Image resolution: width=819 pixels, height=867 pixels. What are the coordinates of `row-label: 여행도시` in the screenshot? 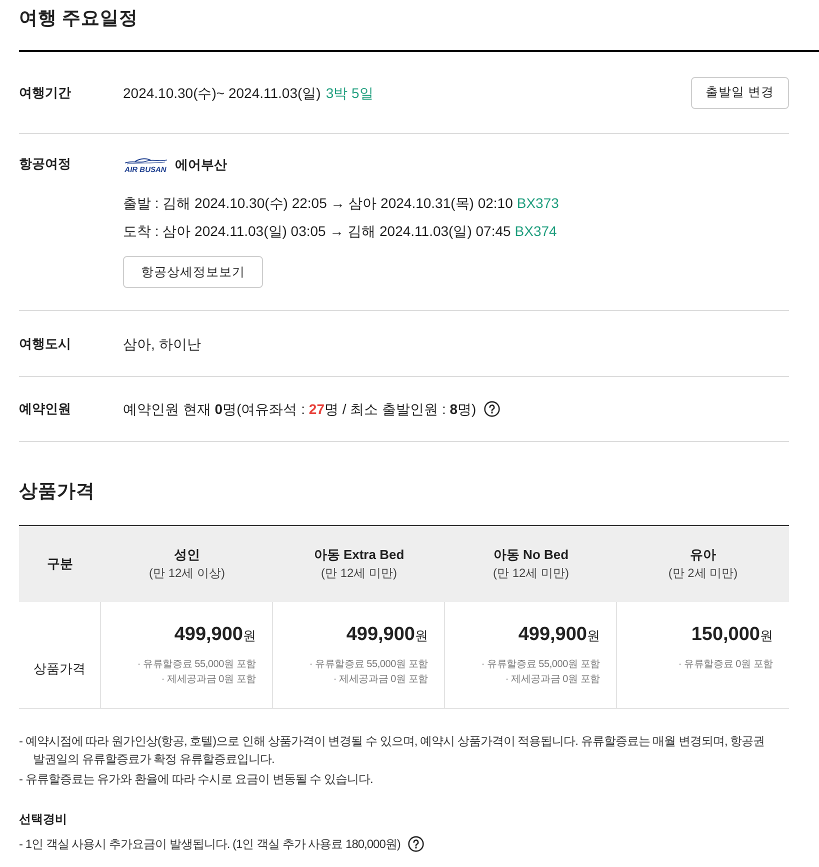 It's located at (45, 343).